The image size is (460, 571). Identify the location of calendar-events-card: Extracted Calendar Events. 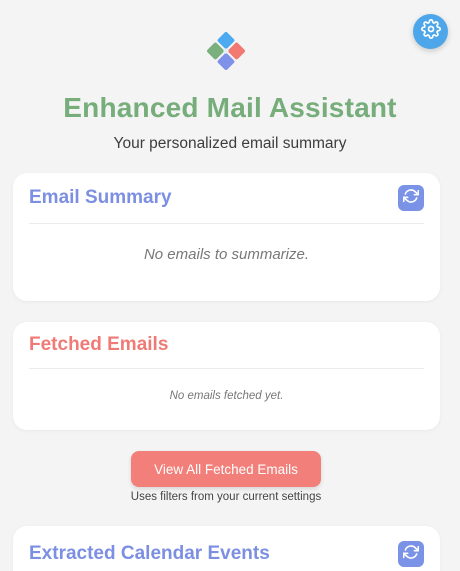
(226, 548).